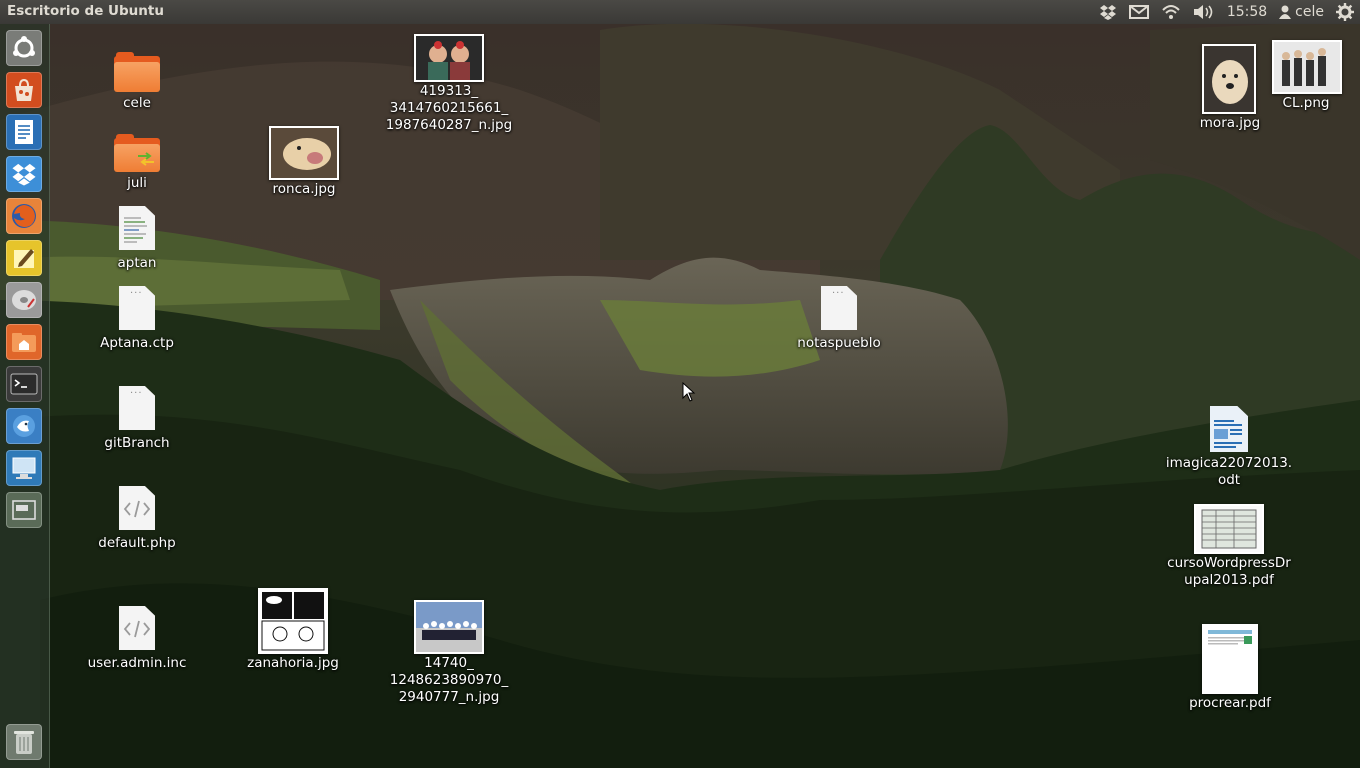 Image resolution: width=1360 pixels, height=768 pixels. I want to click on desktop-file-ronca-jpg: ronca.jpg, so click(304, 163).